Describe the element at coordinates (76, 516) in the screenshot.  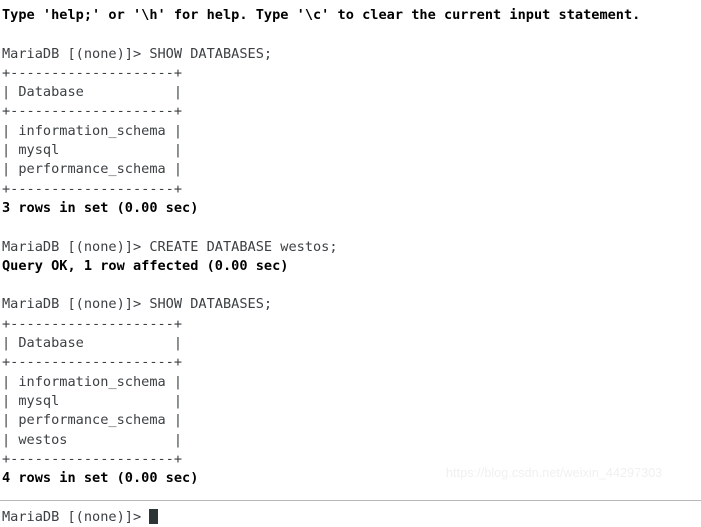
I see `prompt-label: MariaDB [(none)]>` at that location.